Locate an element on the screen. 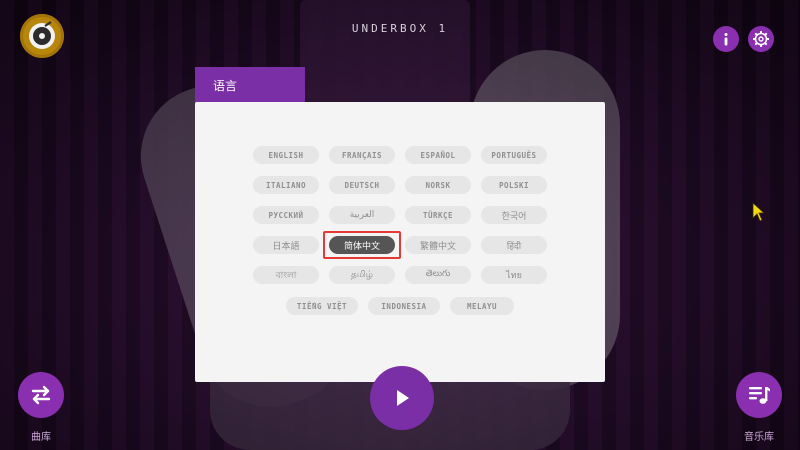 Image resolution: width=800 pixels, height=450 pixels. language-option-indonesia: INDONESIA is located at coordinates (404, 306).